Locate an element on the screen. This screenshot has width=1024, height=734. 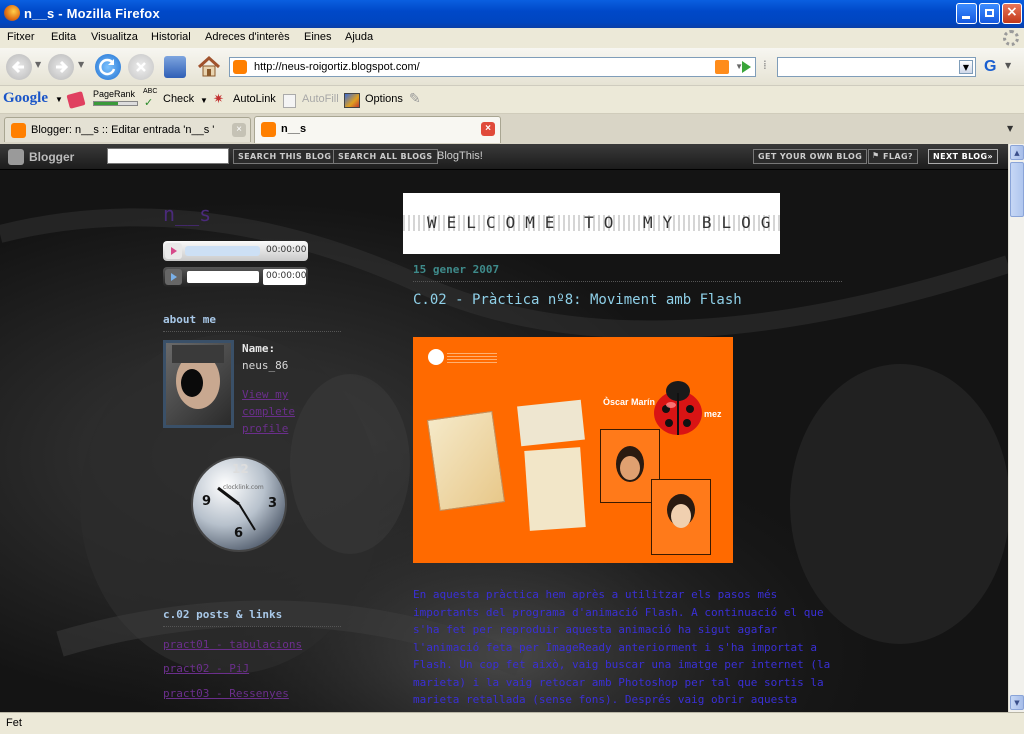
clock-hands is located at coordinates (236, 508).